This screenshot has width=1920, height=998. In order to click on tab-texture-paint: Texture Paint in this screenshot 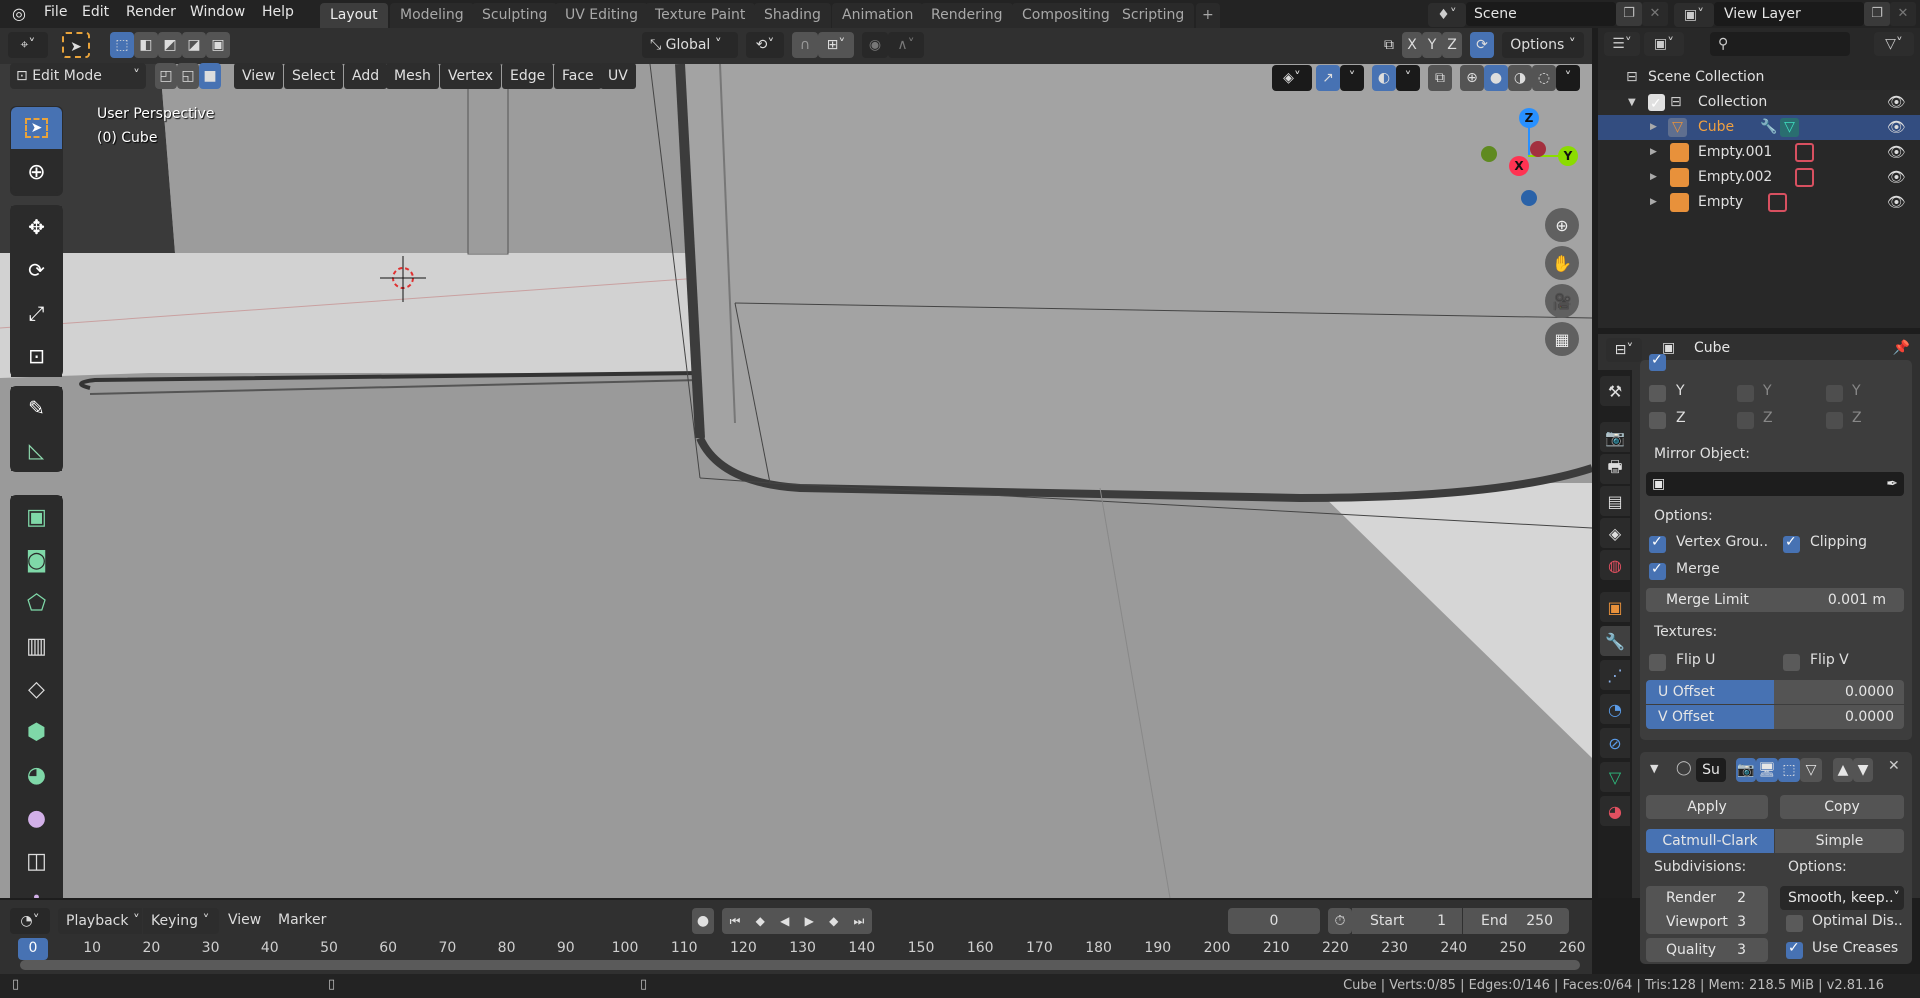, I will do `click(700, 15)`.